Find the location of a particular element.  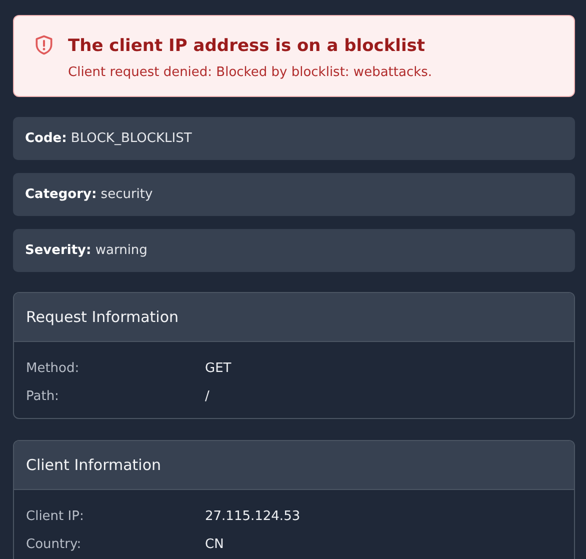

row-value: GET is located at coordinates (218, 368).